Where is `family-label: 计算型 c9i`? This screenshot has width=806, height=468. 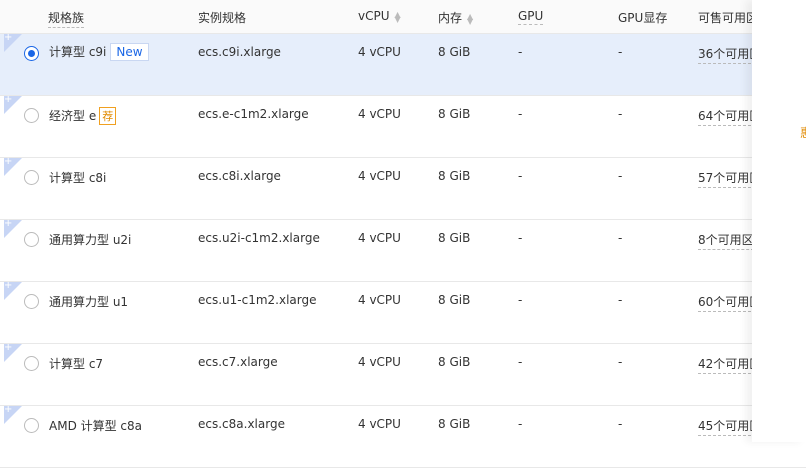 family-label: 计算型 c9i is located at coordinates (78, 52).